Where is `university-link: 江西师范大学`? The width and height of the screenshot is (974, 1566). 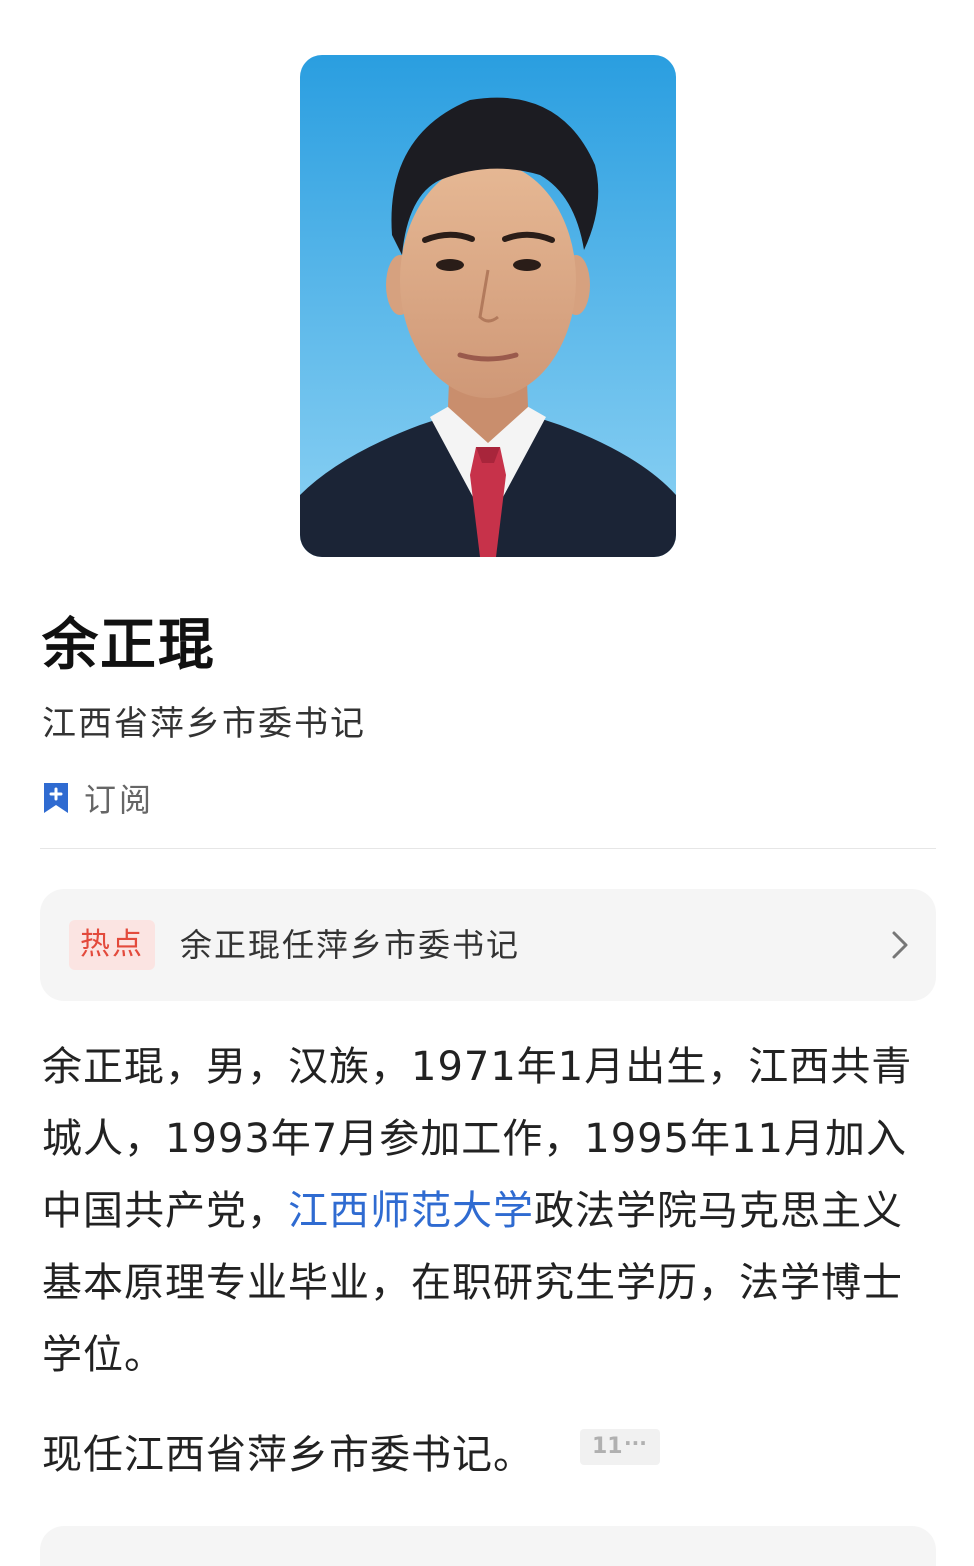
university-link: 江西师范大学 is located at coordinates (411, 1211).